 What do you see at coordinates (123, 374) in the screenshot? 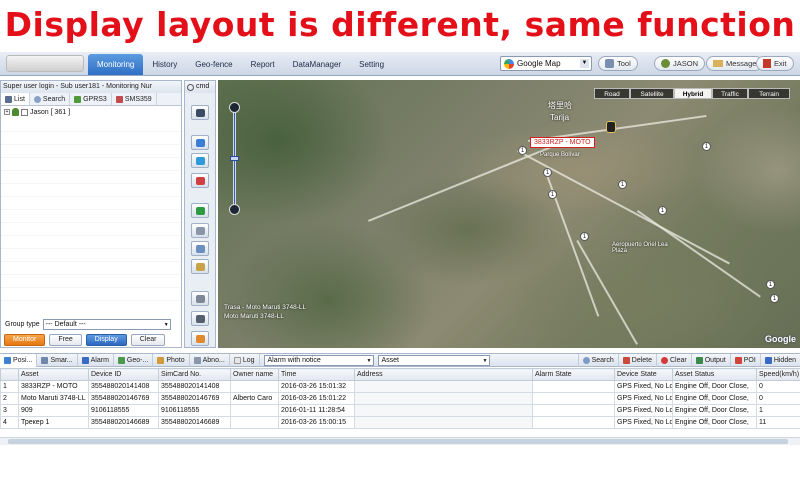
I see `col-device-id: Device ID` at bounding box center [123, 374].